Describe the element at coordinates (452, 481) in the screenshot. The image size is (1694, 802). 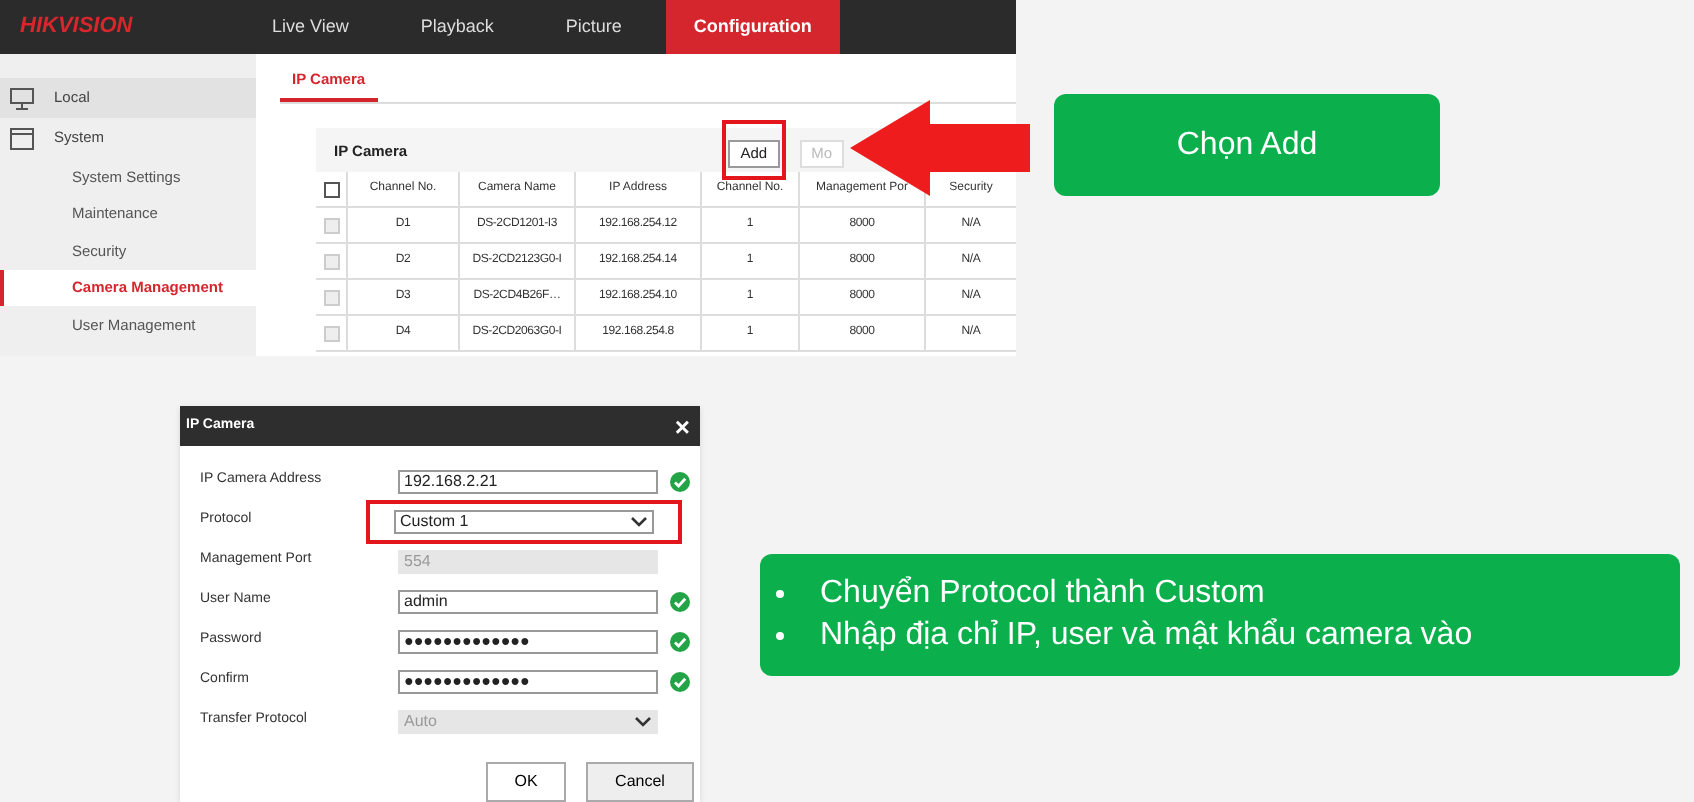
I see `field-value: 192.168.2.21` at that location.